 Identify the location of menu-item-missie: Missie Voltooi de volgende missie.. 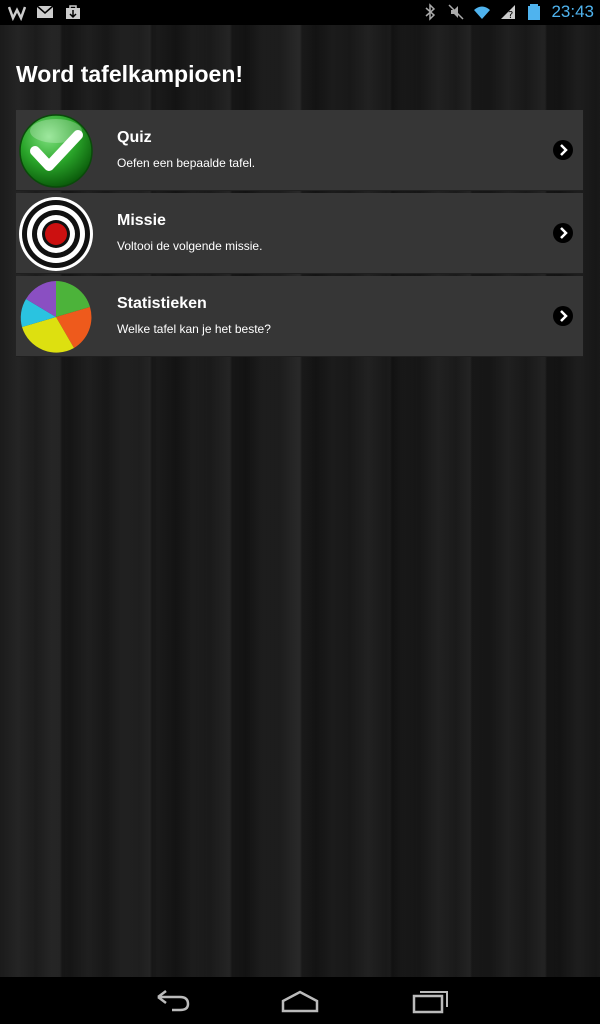
(299, 233).